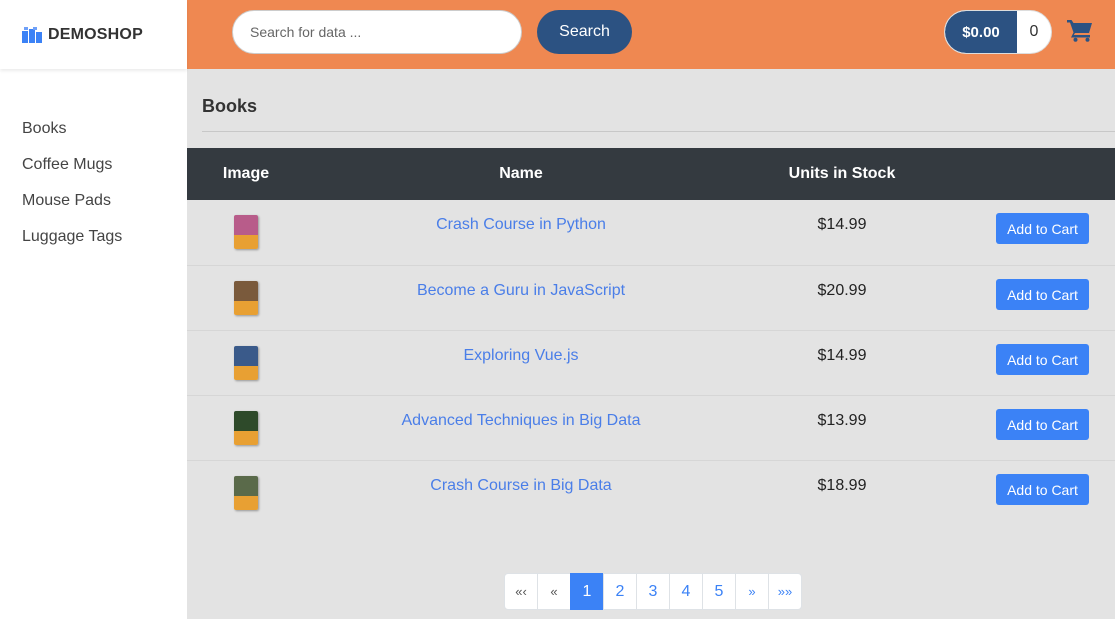 The width and height of the screenshot is (1115, 619). What do you see at coordinates (1080, 30) in the screenshot?
I see `shopping-cart-icon` at bounding box center [1080, 30].